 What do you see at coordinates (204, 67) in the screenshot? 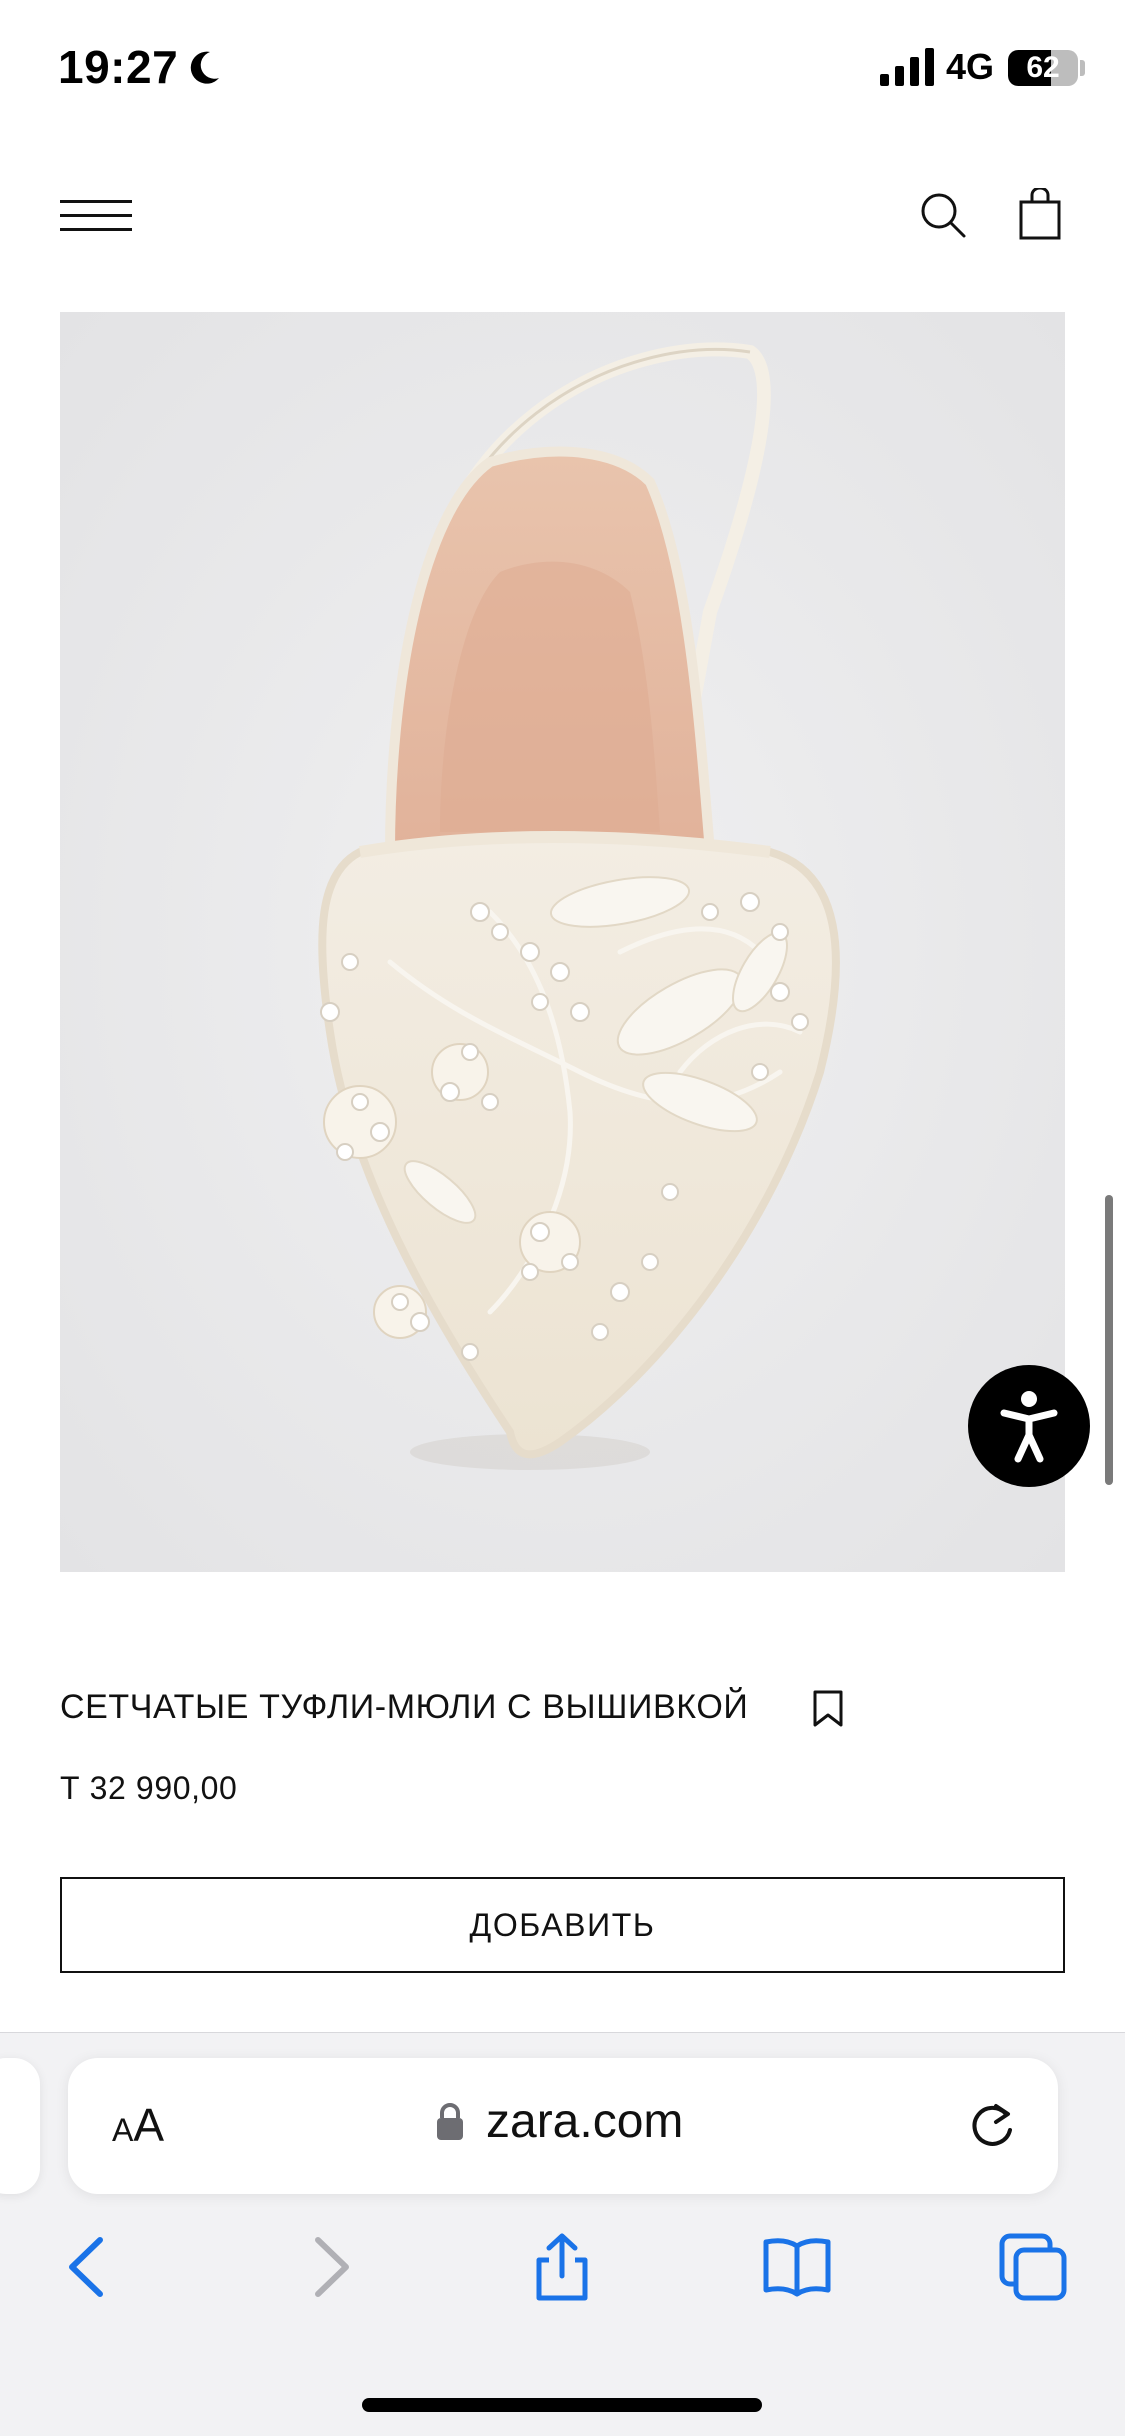
I see `moon-icon` at bounding box center [204, 67].